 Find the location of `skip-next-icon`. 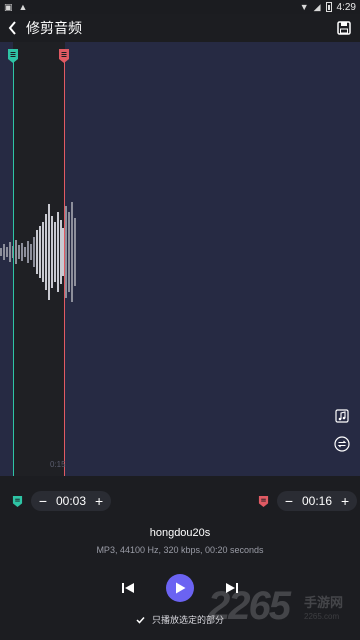

skip-next-icon is located at coordinates (232, 588).